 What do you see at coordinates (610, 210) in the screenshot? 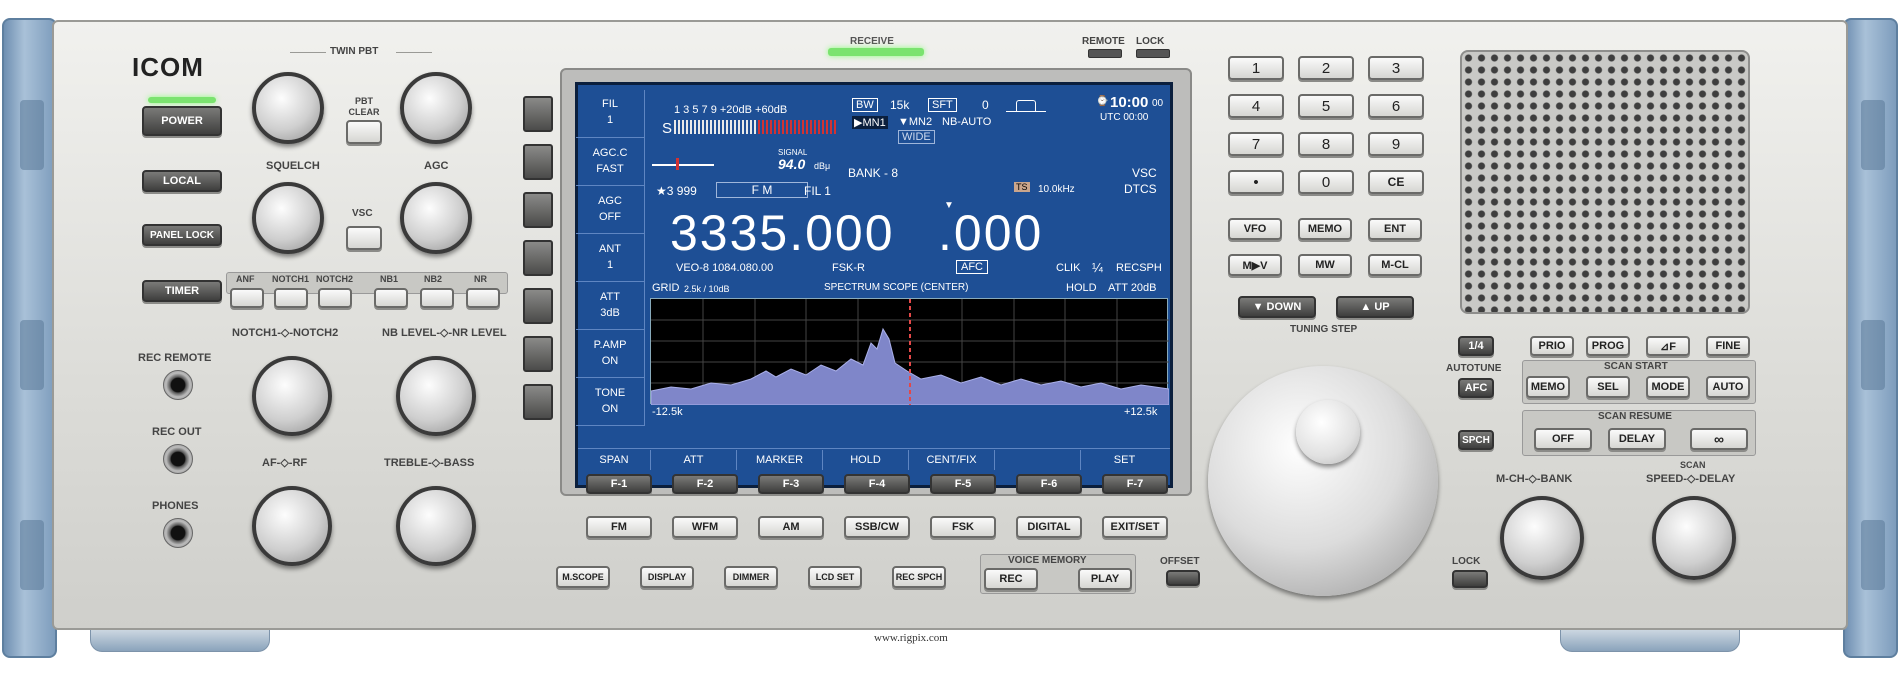
I see `menu-agc: AGC OFF` at bounding box center [610, 210].